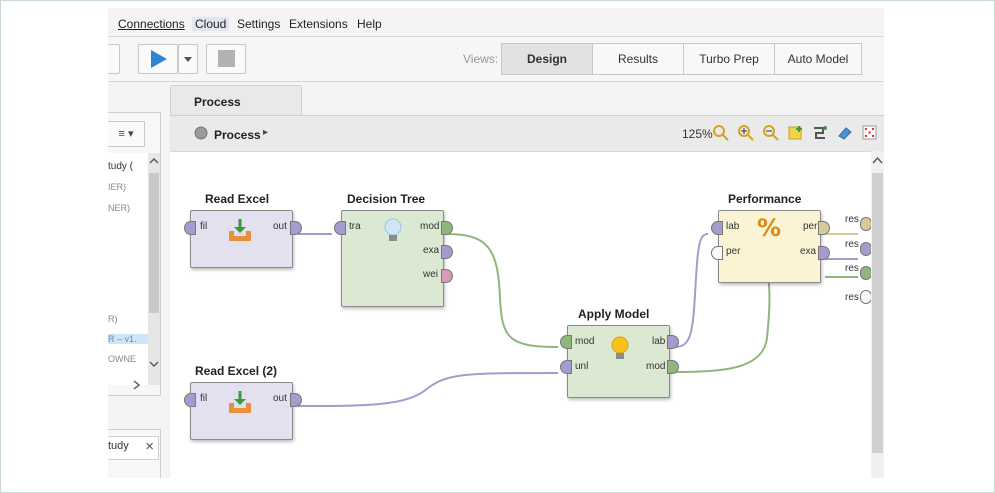 The width and height of the screenshot is (995, 493). I want to click on read-excel-operator: fil out, so click(241, 239).